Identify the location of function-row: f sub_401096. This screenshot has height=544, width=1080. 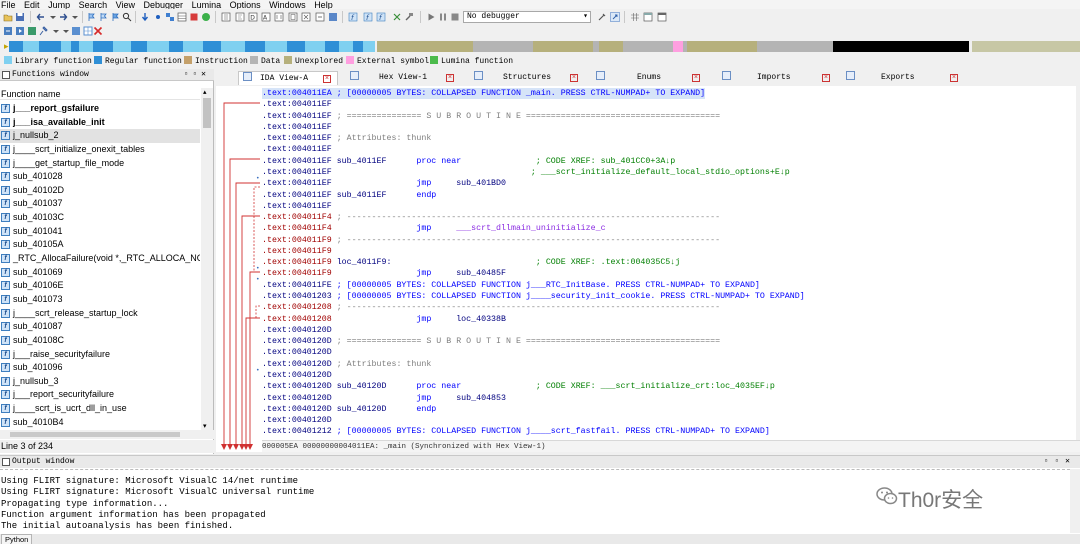
(100, 368).